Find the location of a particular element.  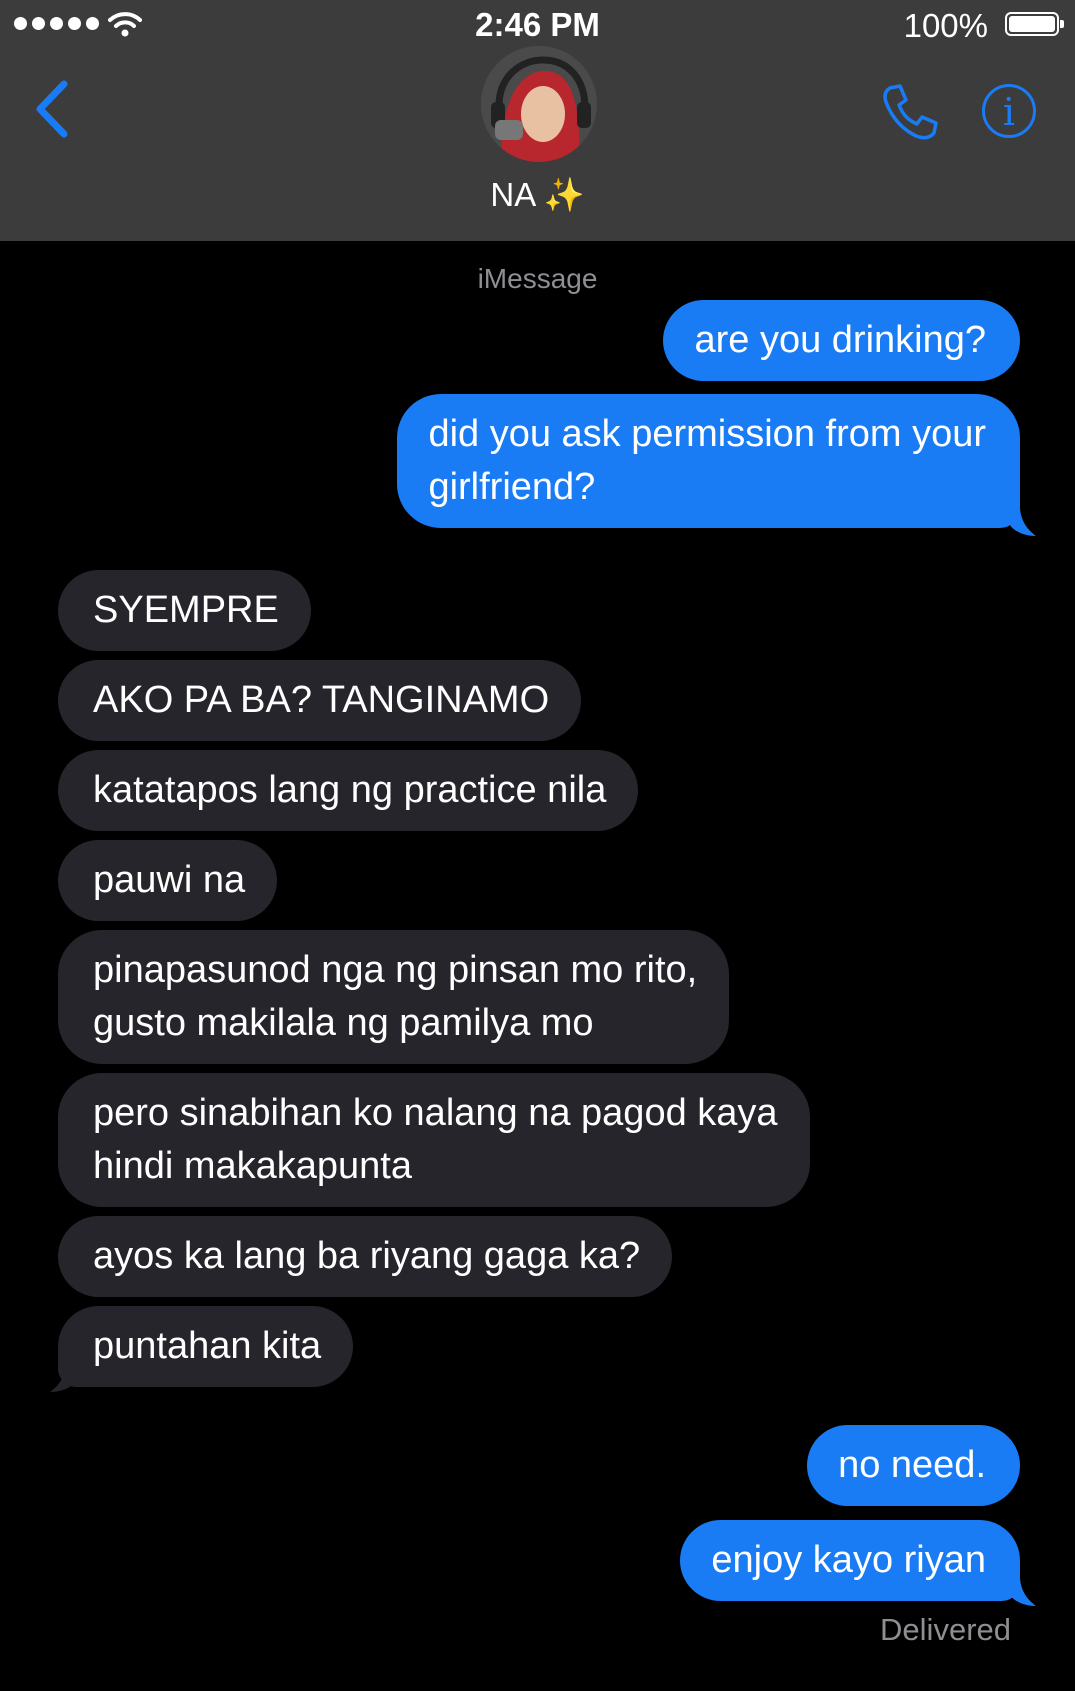

received-message: AKO PA BA? TANGINAMO is located at coordinates (320, 700).